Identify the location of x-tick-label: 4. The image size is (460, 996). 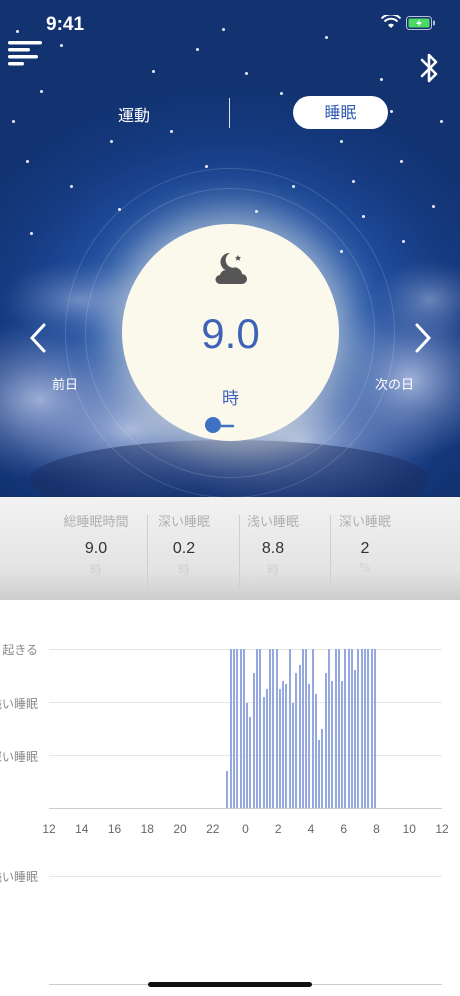
(311, 829).